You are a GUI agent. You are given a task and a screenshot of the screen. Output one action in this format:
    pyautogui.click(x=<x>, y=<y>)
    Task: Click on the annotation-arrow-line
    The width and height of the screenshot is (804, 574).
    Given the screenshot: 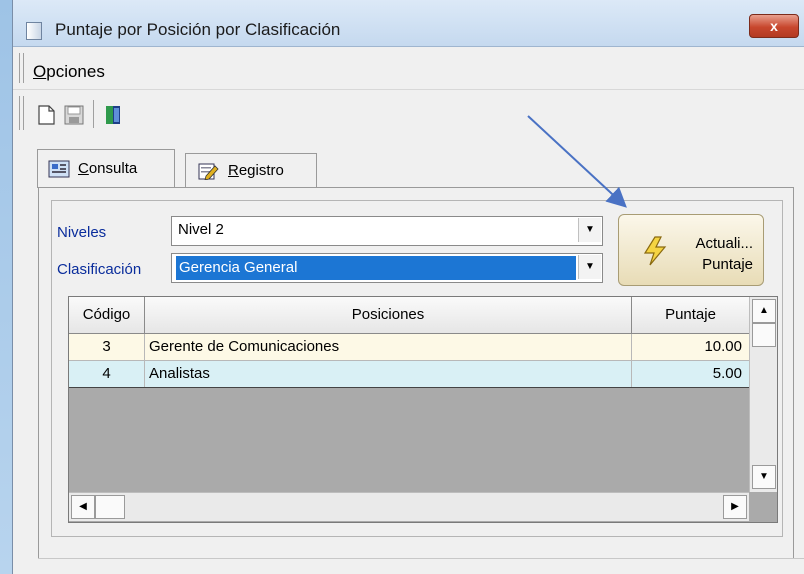 What is the action you would take?
    pyautogui.click(x=577, y=161)
    